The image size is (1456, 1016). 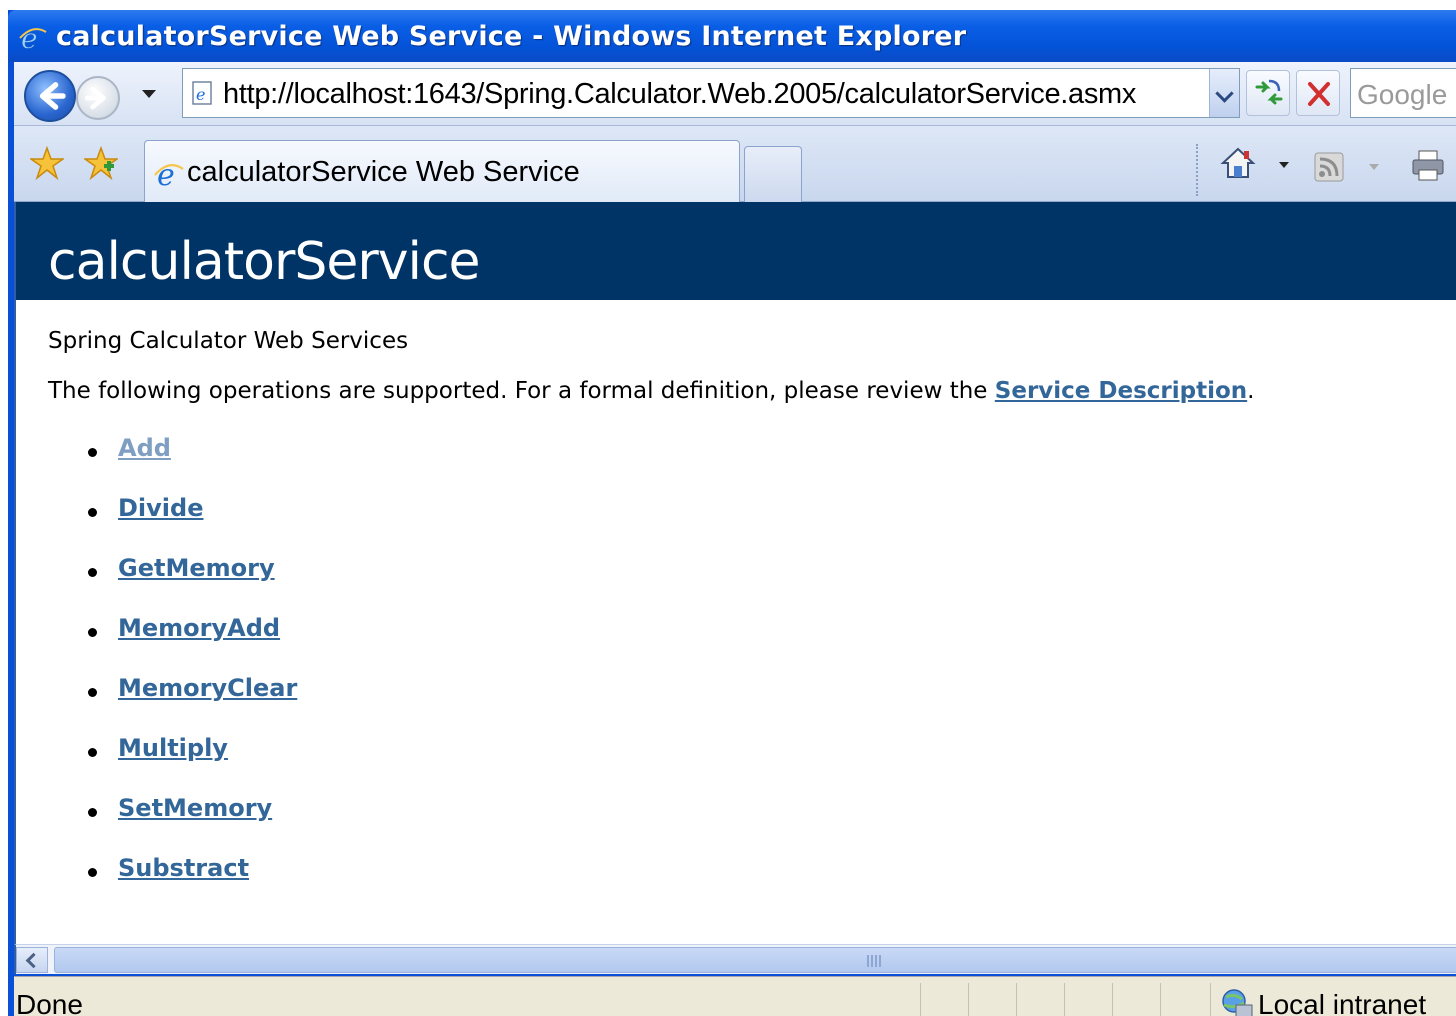 I want to click on scrollbar-grip-icon, so click(x=875, y=961).